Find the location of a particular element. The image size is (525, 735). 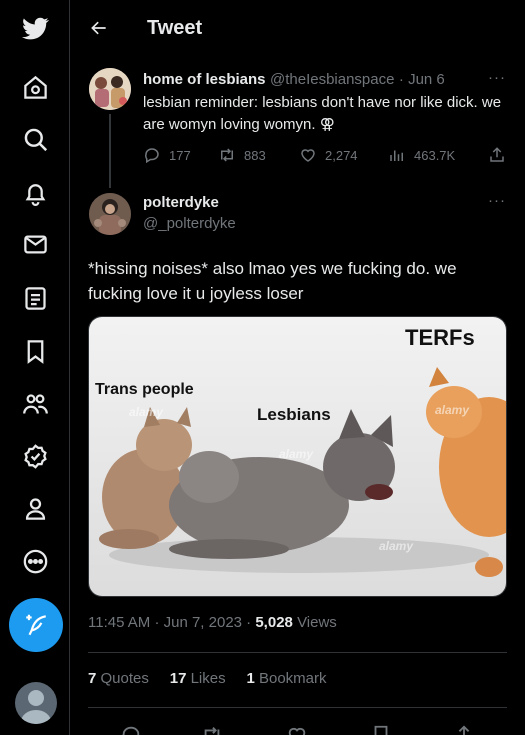

original-author-avatar is located at coordinates (110, 89).